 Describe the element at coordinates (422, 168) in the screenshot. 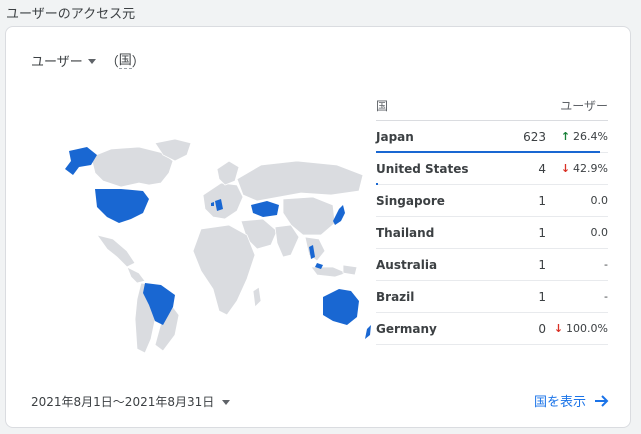

I see `country-name: United States` at that location.